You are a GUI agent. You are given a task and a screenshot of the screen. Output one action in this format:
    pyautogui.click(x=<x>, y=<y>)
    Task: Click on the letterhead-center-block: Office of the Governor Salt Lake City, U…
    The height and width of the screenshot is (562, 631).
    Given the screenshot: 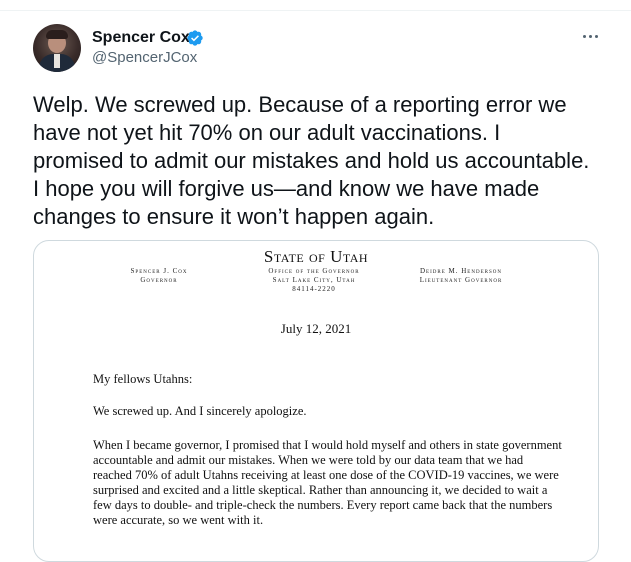 What is the action you would take?
    pyautogui.click(x=314, y=280)
    